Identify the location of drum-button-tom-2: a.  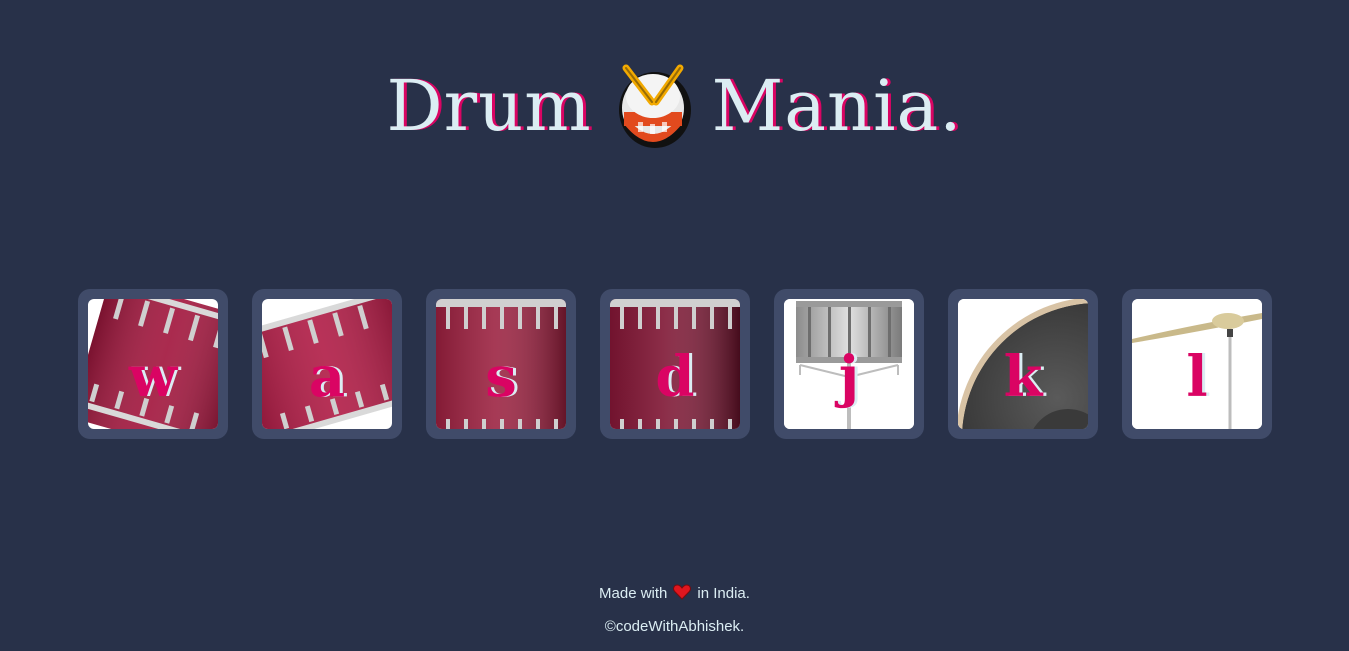
(327, 364).